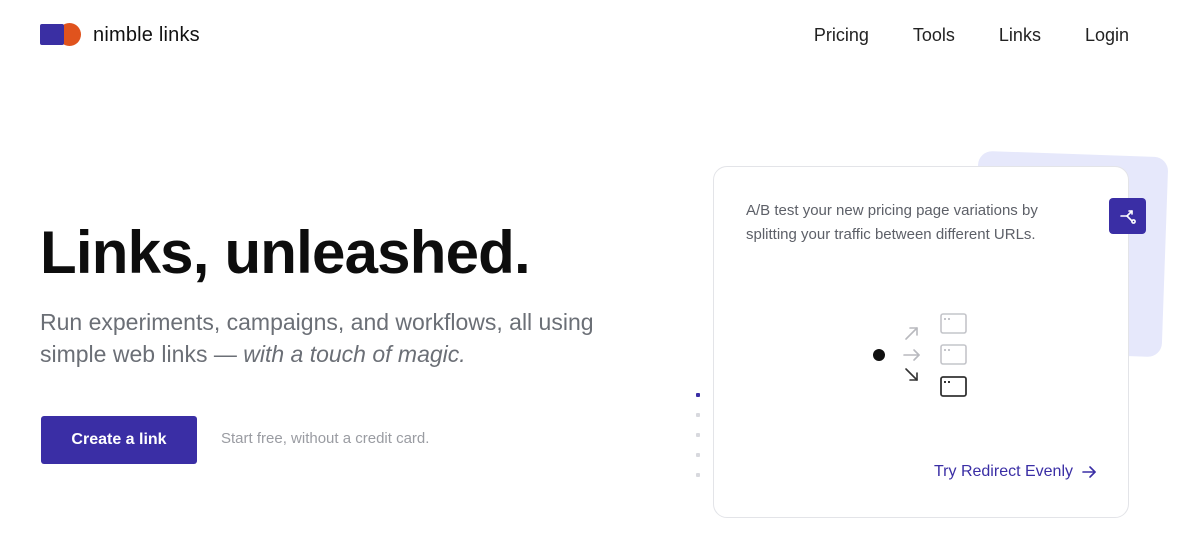 This screenshot has height=535, width=1184. Describe the element at coordinates (61, 35) in the screenshot. I see `logo-mark-icon` at that location.